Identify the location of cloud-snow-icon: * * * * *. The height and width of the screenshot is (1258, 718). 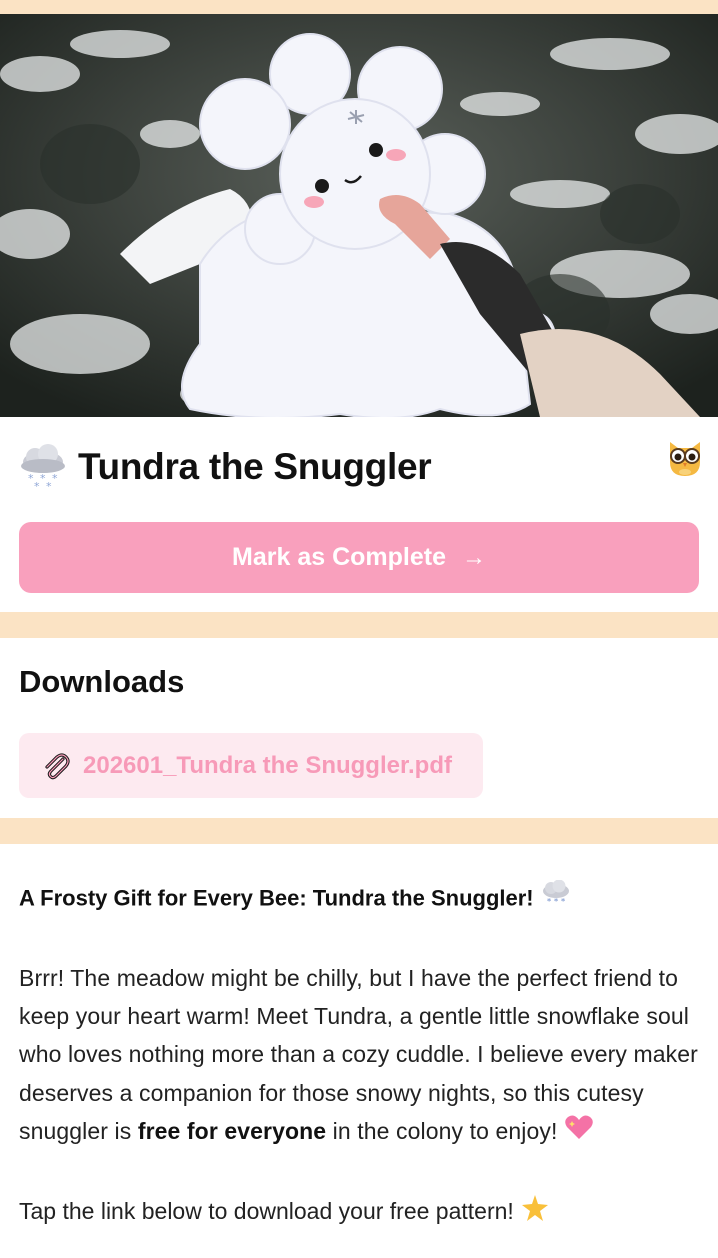
(43, 468).